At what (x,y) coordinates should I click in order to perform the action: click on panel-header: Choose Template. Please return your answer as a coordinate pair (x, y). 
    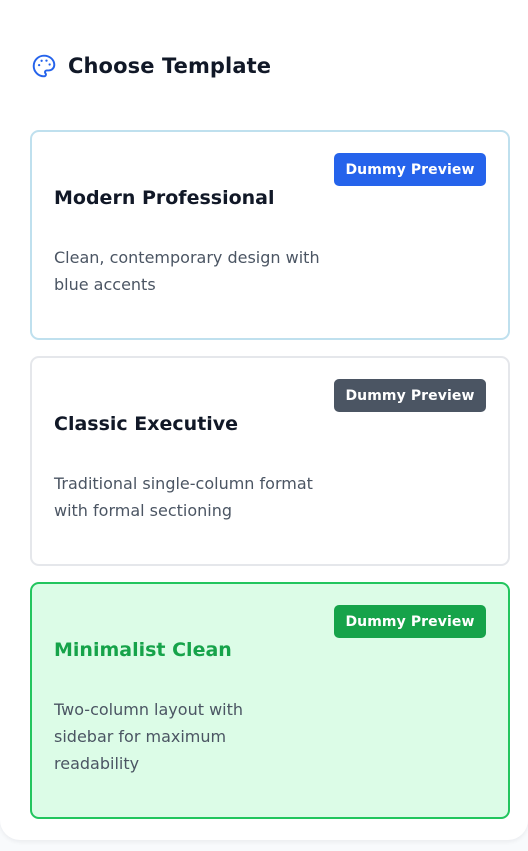
    Looking at the image, I should click on (151, 66).